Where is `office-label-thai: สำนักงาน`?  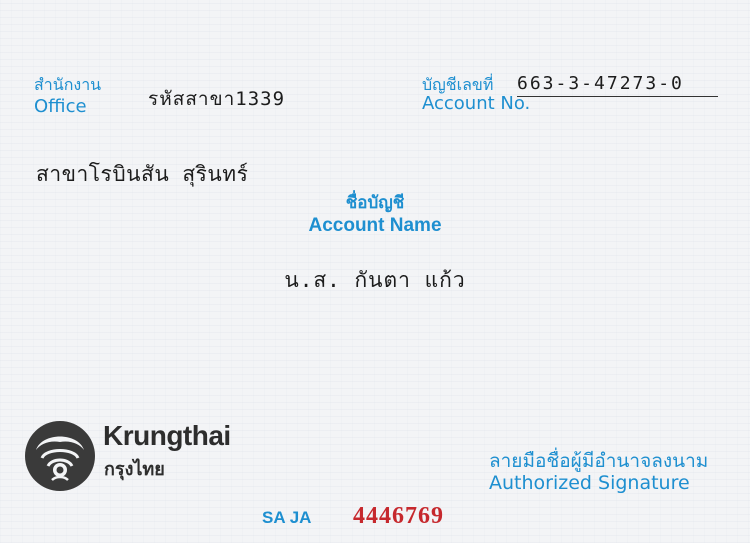 office-label-thai: สำนักงาน is located at coordinates (68, 84).